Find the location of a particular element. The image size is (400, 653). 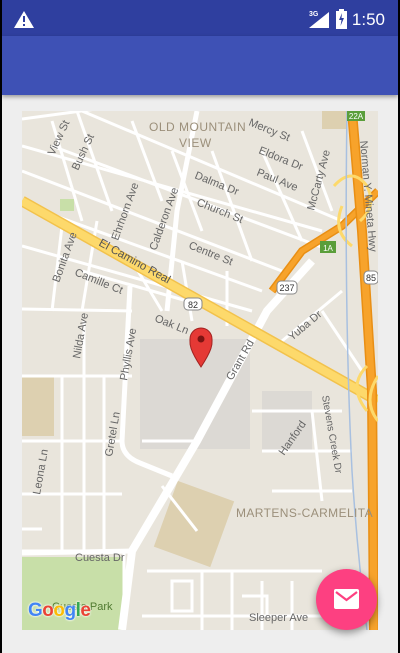

exit-22a-sign: 22A is located at coordinates (356, 116).